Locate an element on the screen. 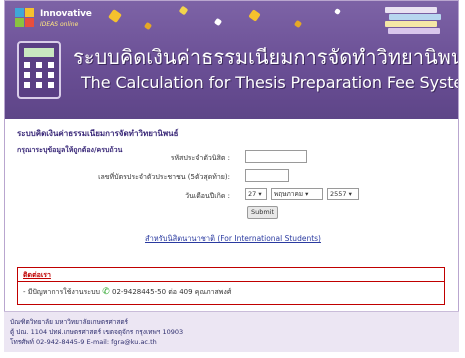 The height and width of the screenshot is (358, 465). birth-year-select: 2557 ▾ is located at coordinates (343, 194).